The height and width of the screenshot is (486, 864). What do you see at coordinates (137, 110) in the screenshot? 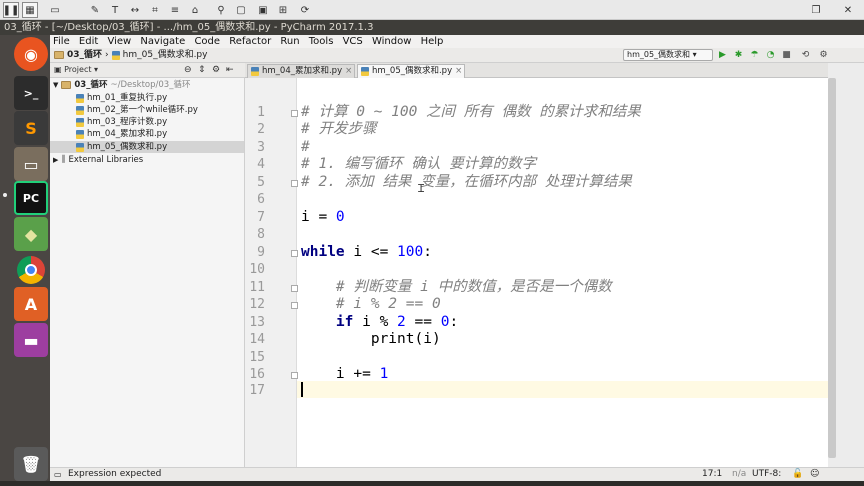
I see `tree-file: hm_02_第一个while循环.py` at bounding box center [137, 110].